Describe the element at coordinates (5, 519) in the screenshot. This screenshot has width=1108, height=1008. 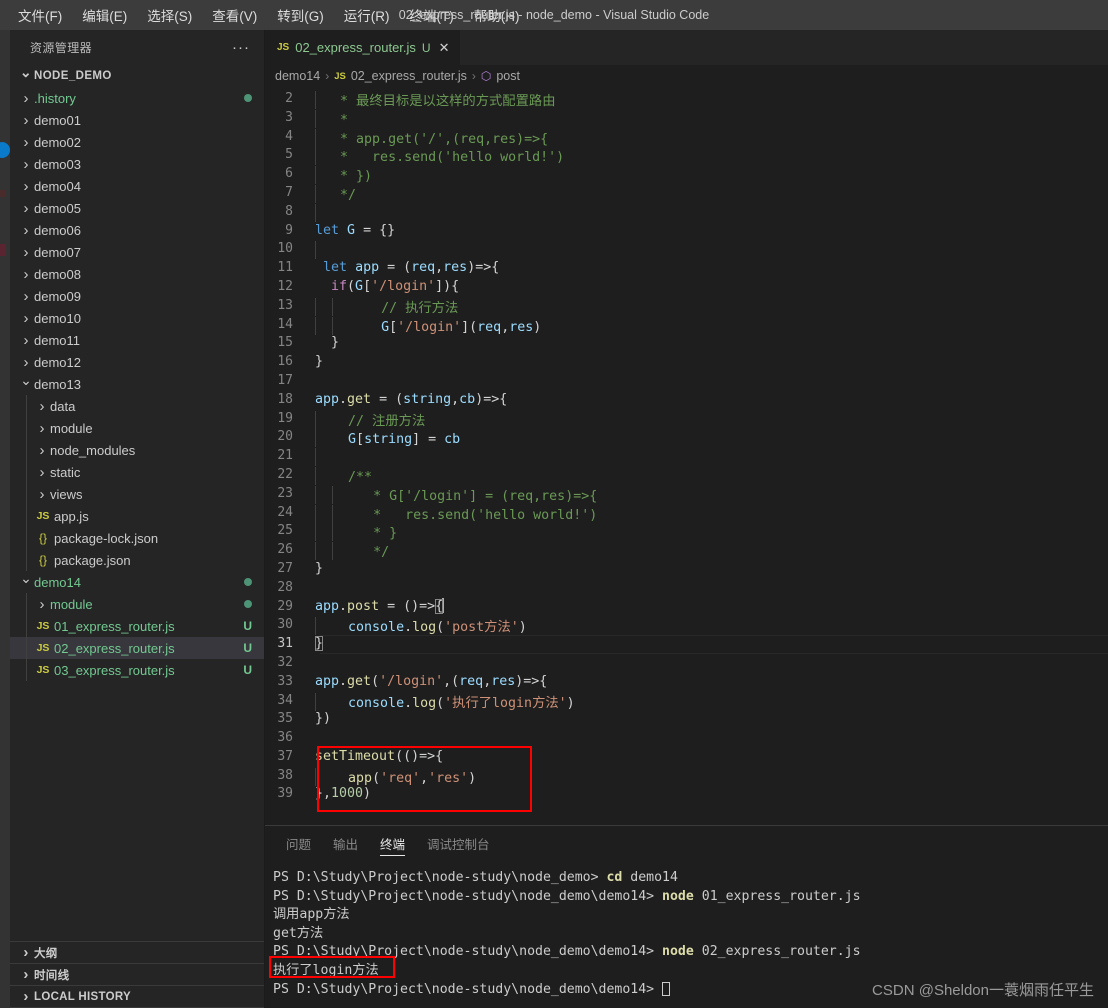
I see `activity-bar` at that location.